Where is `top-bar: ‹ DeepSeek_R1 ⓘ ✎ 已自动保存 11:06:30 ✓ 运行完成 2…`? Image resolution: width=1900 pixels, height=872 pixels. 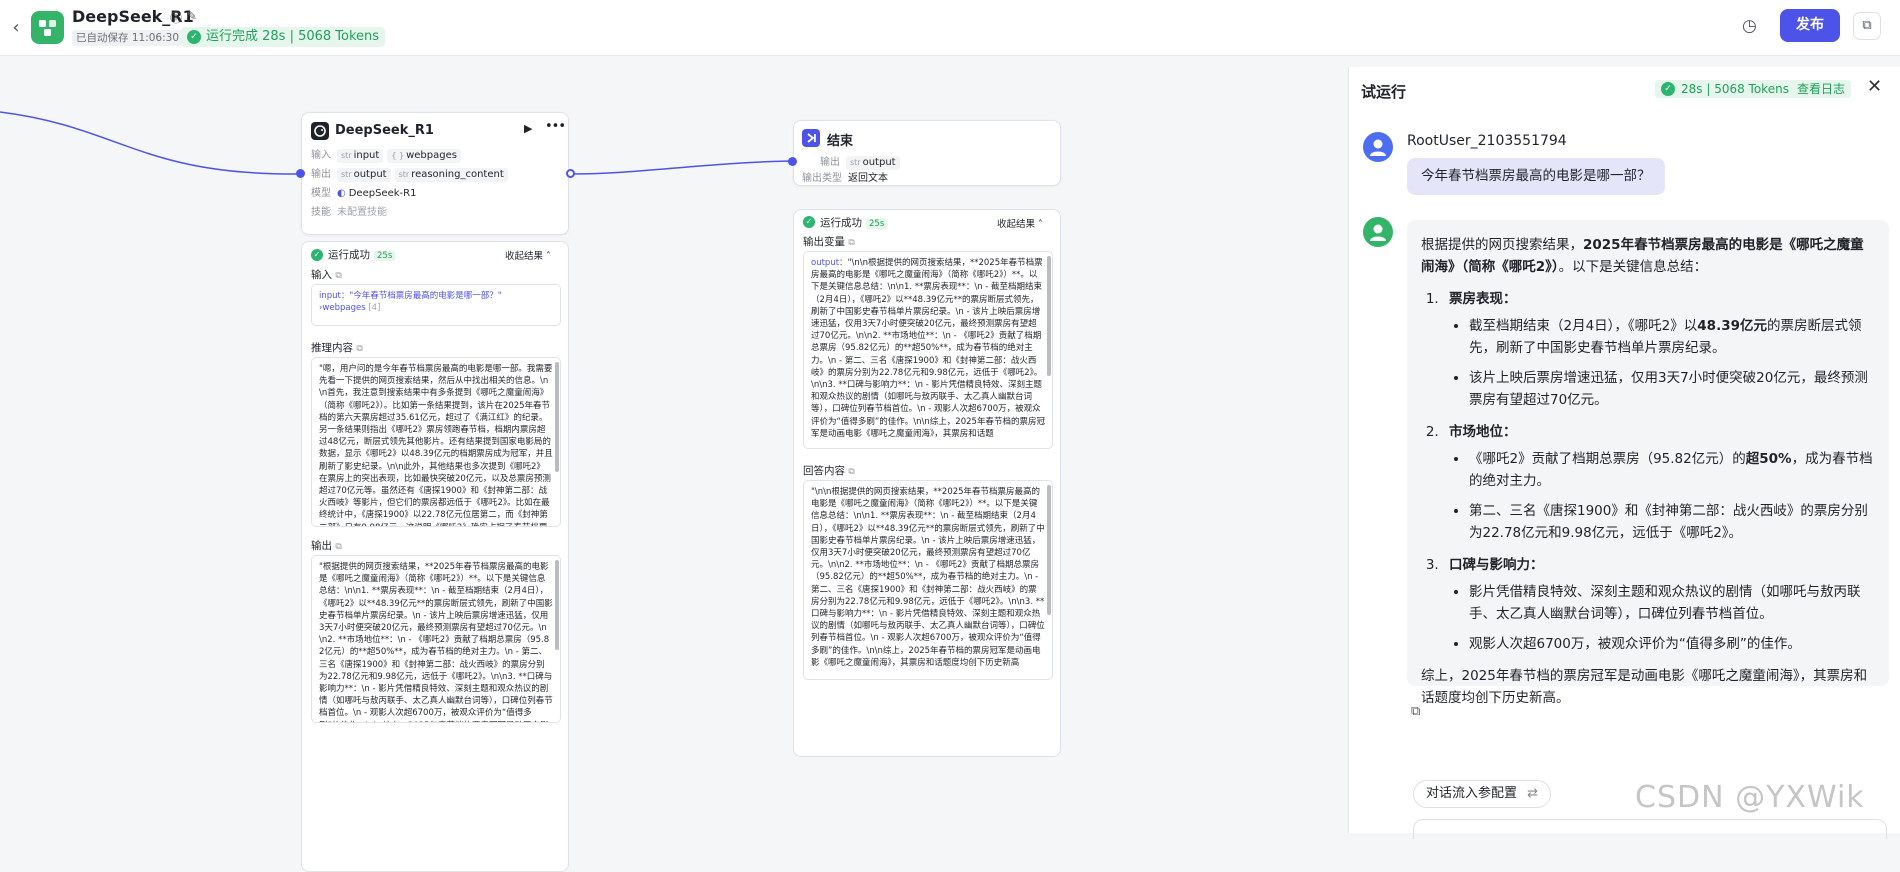
top-bar: ‹ DeepSeek_R1 ⓘ ✎ 已自动保存 11:06:30 ✓ 运行完成 2… is located at coordinates (950, 28).